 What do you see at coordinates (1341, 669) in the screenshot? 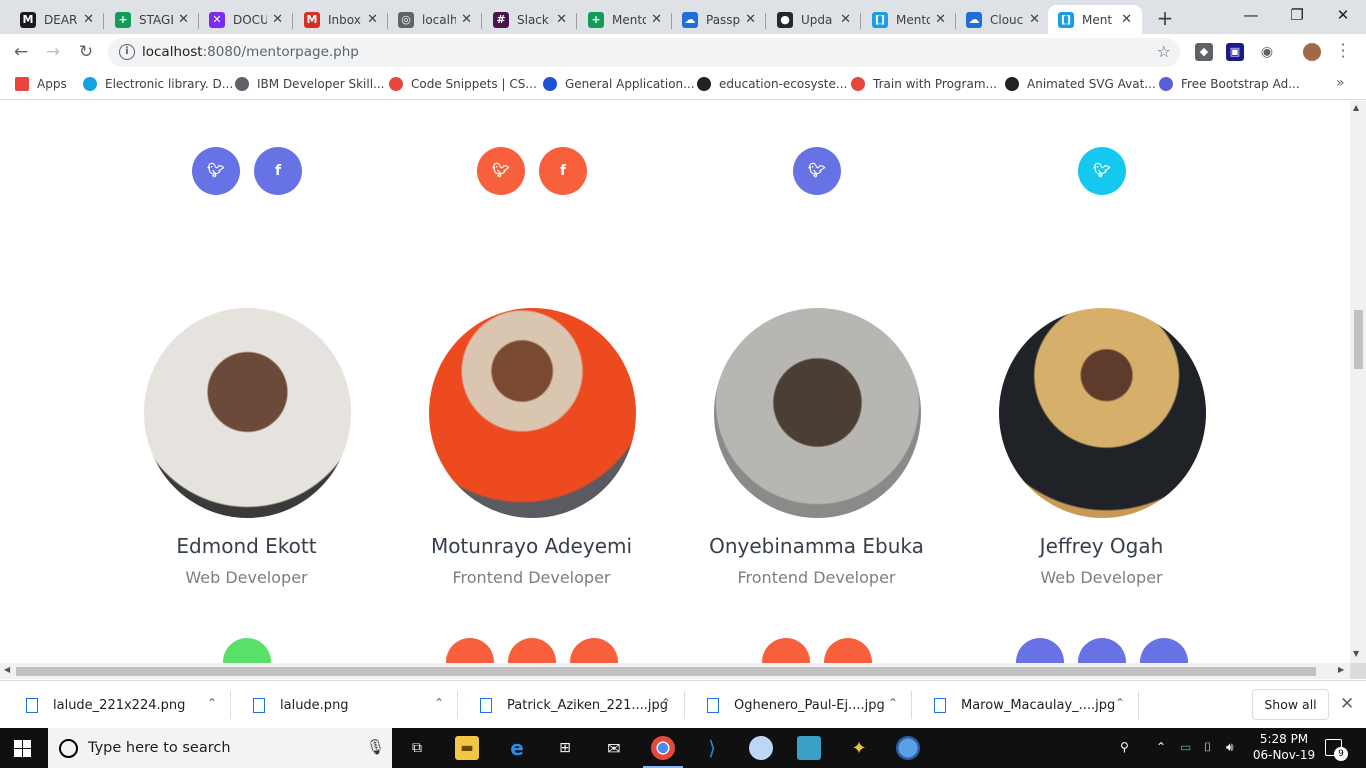
I see `scroll-right-arrow-icon: ▶` at bounding box center [1341, 669].